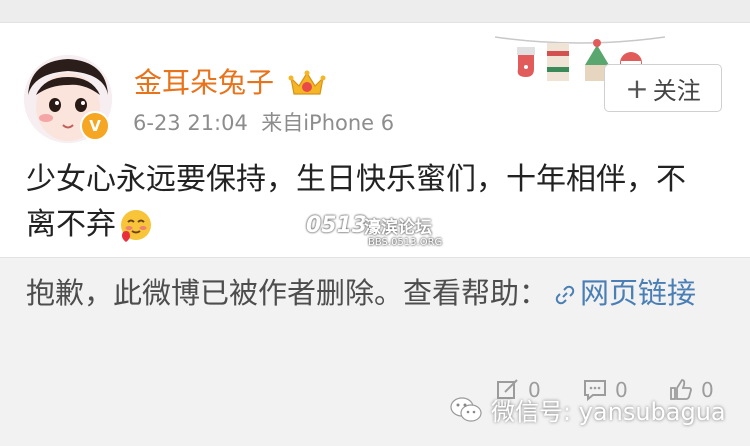 This screenshot has width=750, height=446. I want to click on verified-badge-icon: V, so click(95, 126).